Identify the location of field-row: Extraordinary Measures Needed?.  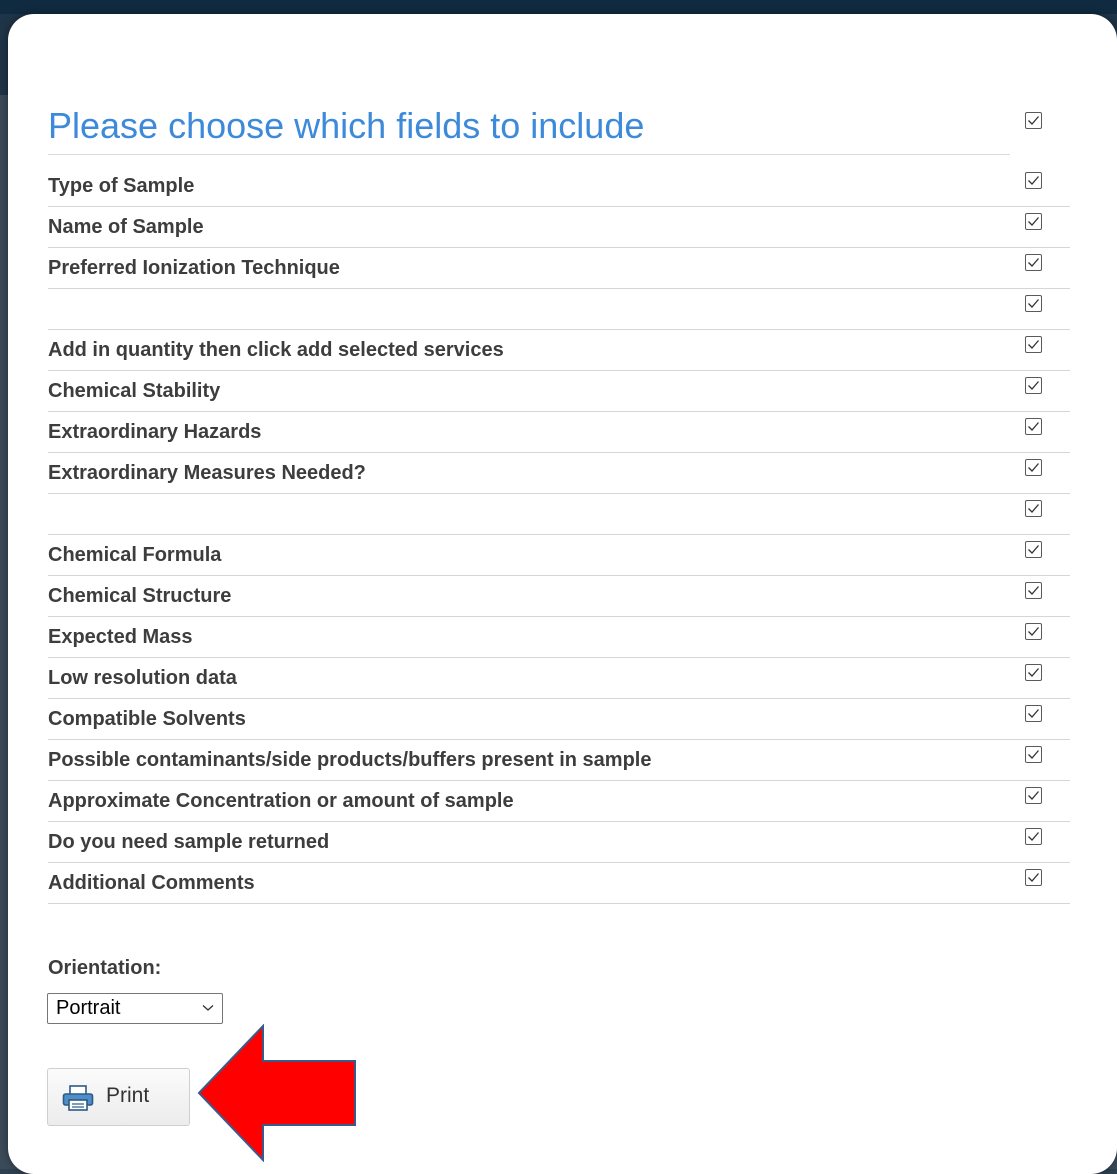
(559, 473).